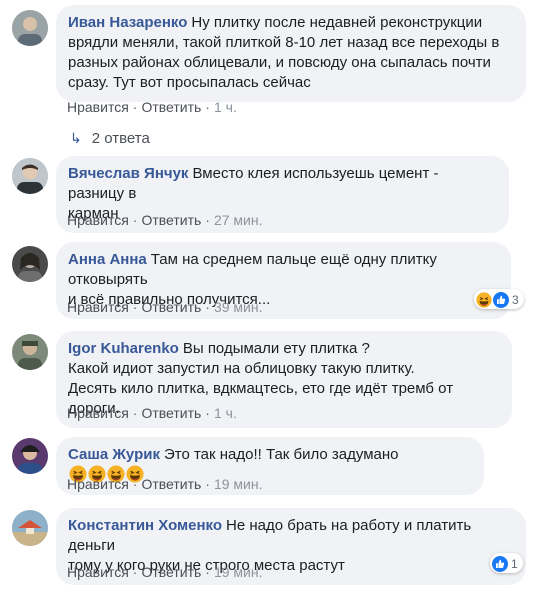 The width and height of the screenshot is (558, 592). What do you see at coordinates (281, 454) in the screenshot?
I see `comment-text: Это так надо!! Так било задумано` at bounding box center [281, 454].